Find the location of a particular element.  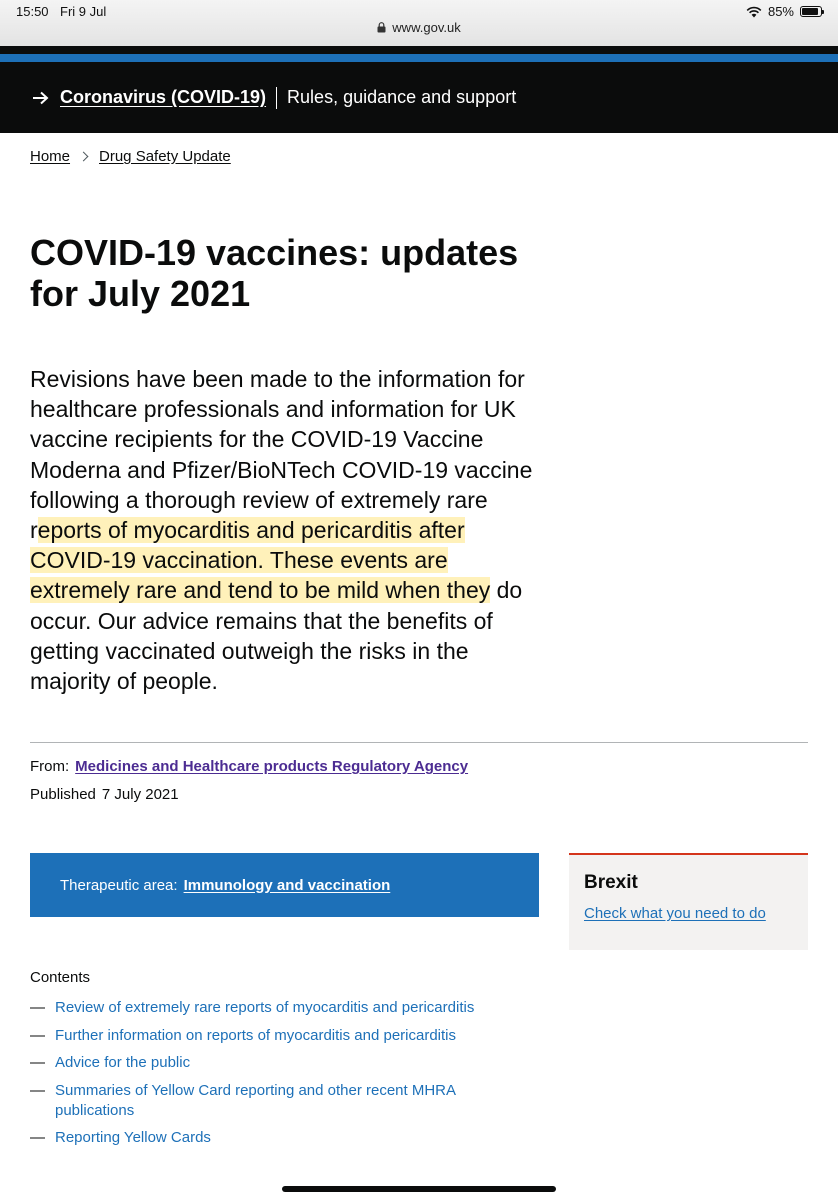

status-right: 85% is located at coordinates (785, 11).